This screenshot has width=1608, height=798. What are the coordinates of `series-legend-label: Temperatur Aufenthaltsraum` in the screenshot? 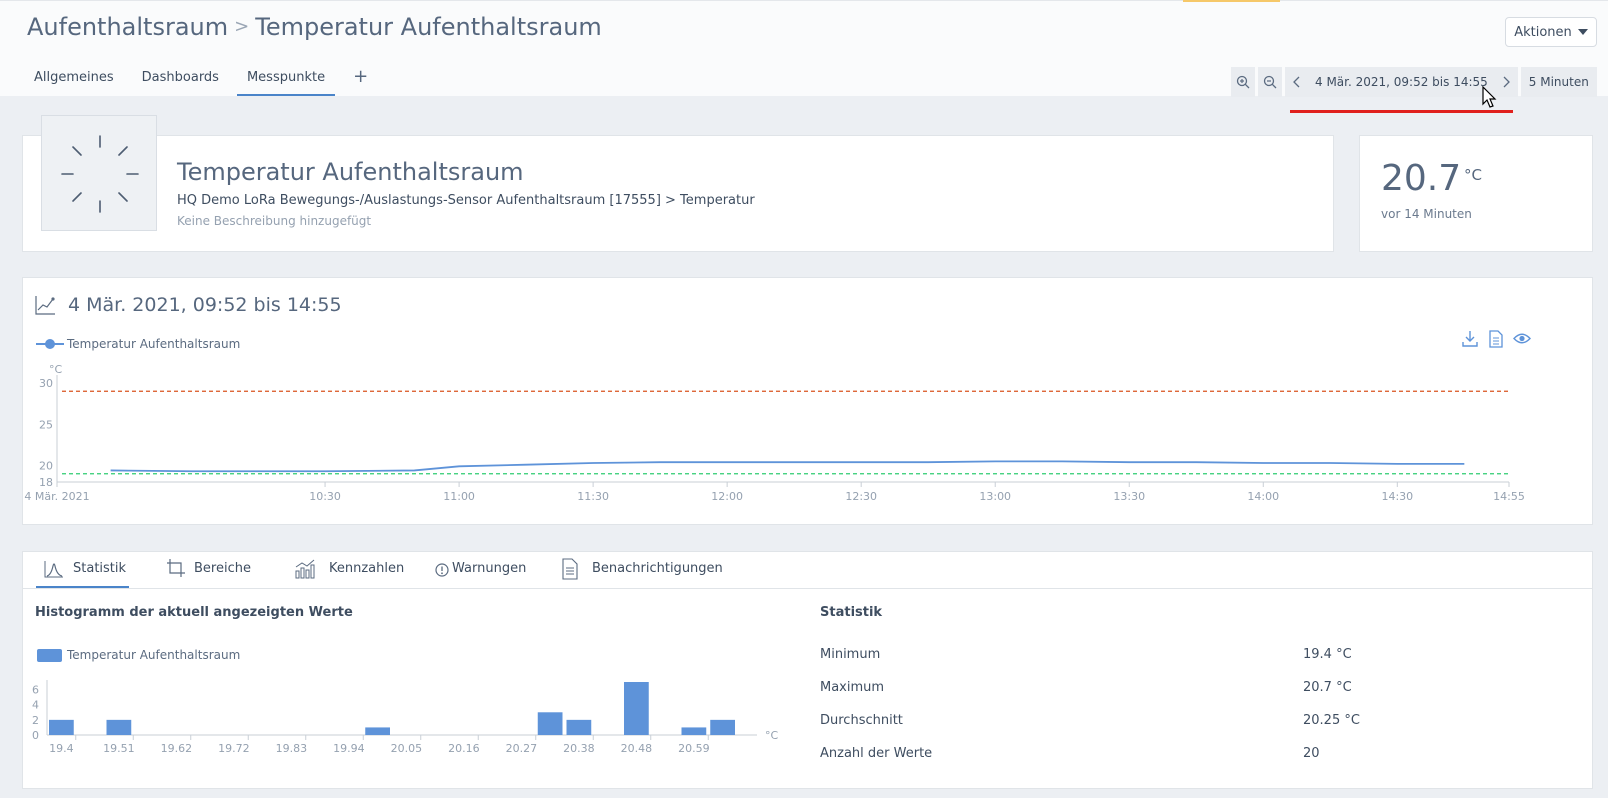 It's located at (153, 344).